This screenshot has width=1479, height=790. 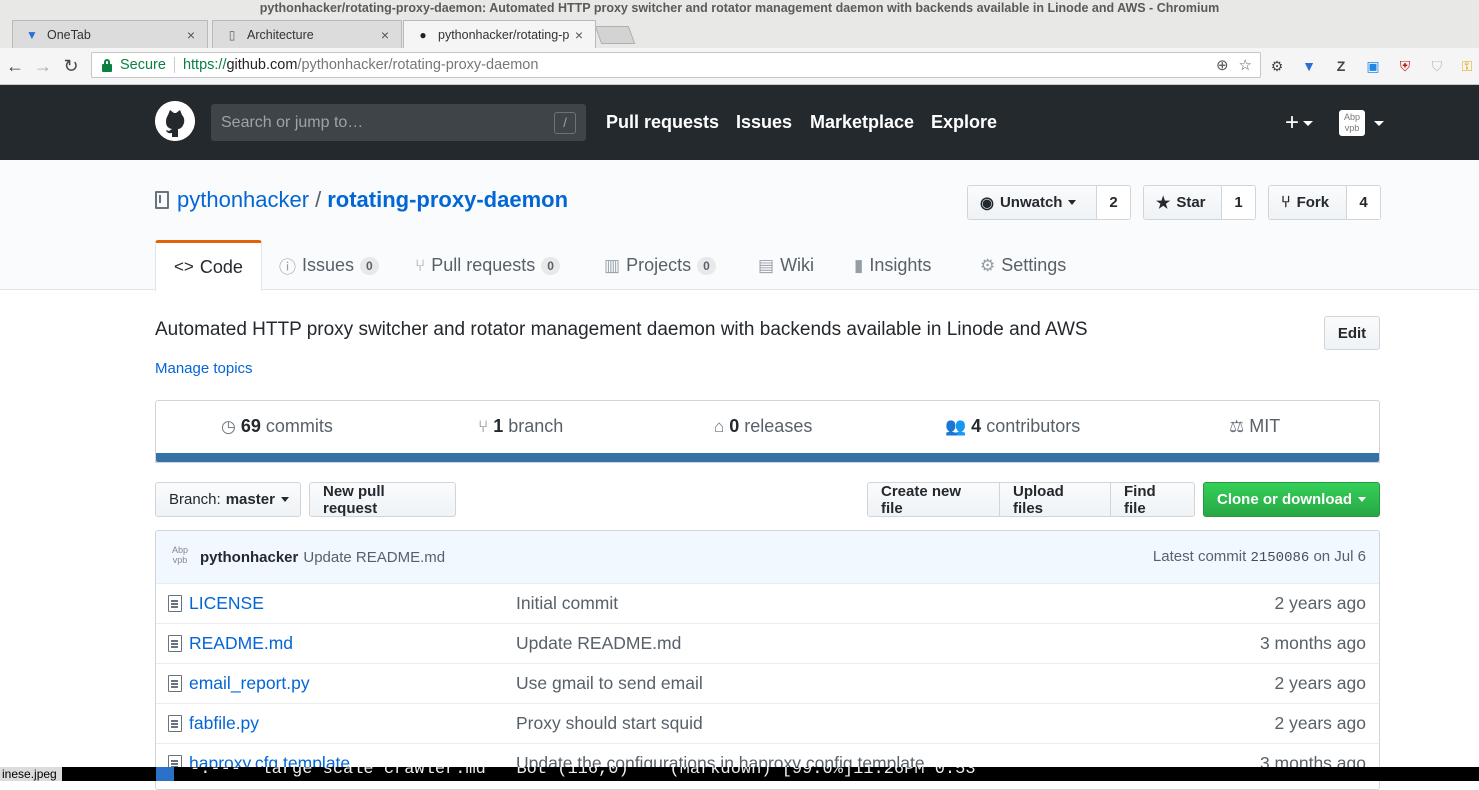 What do you see at coordinates (1341, 66) in the screenshot?
I see `extension-zotero-icon: Z` at bounding box center [1341, 66].